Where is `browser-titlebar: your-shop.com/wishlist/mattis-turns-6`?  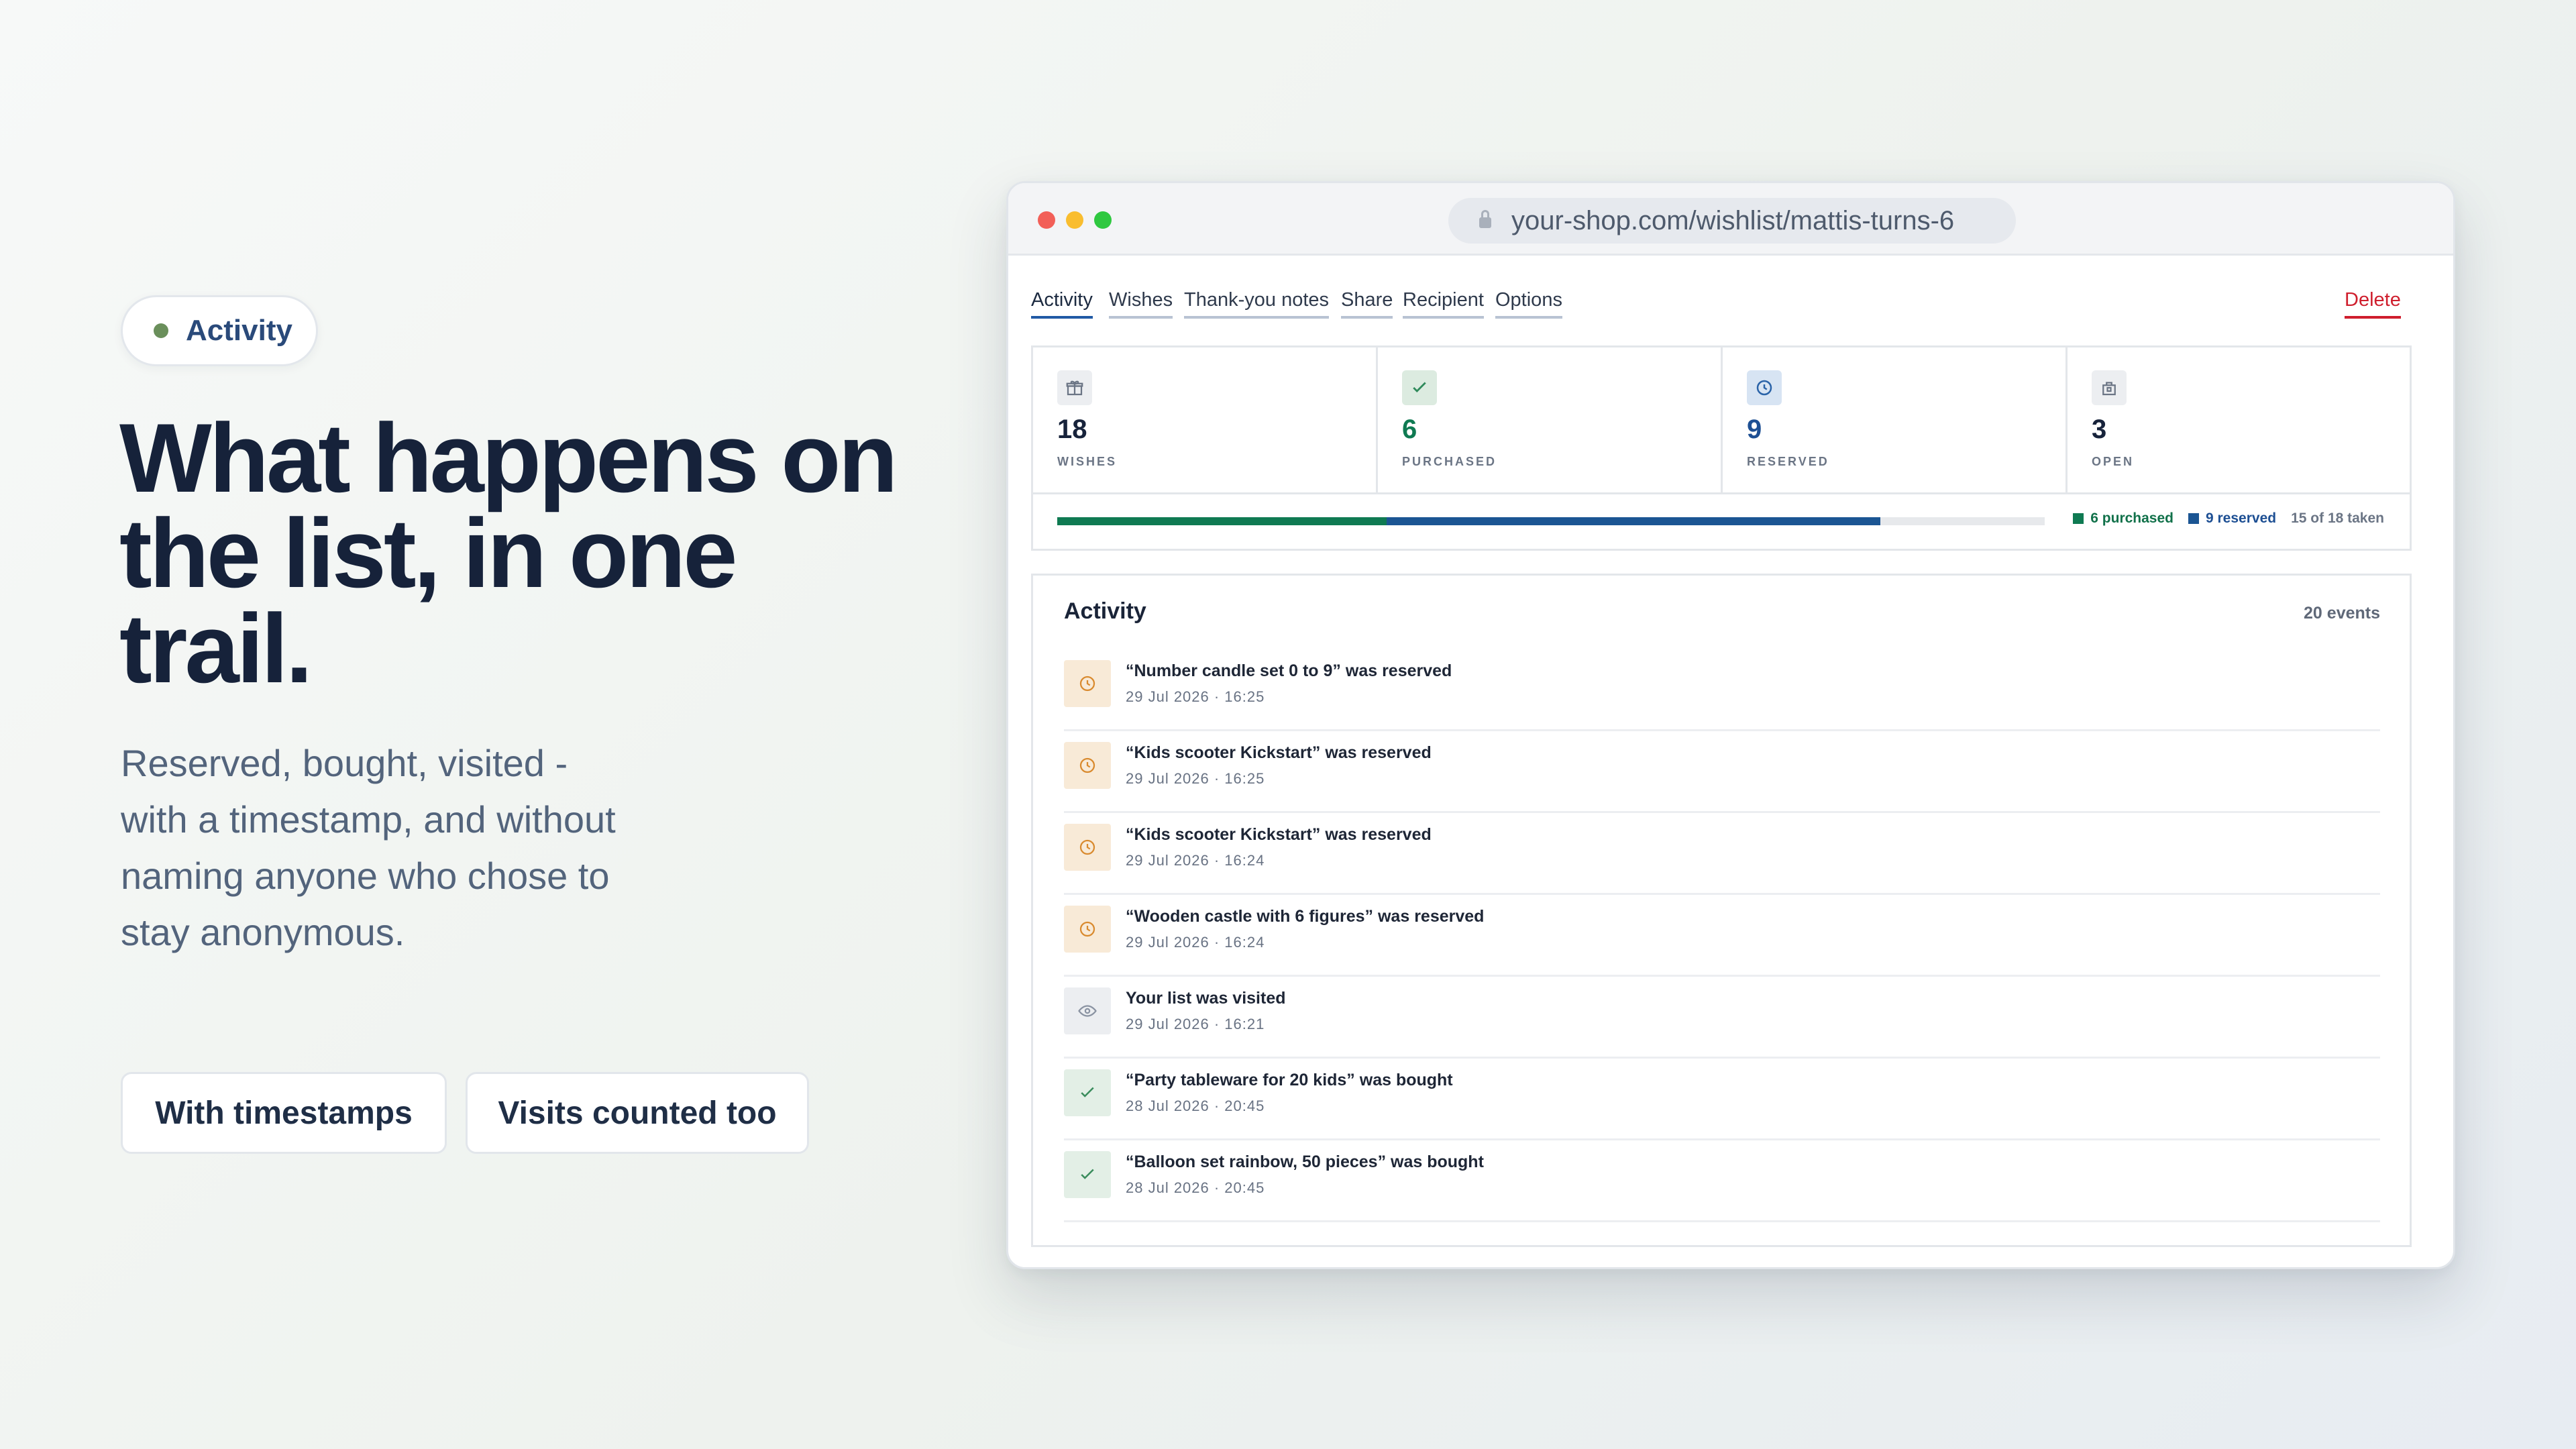
browser-titlebar: your-shop.com/wishlist/mattis-turns-6 is located at coordinates (1730, 219).